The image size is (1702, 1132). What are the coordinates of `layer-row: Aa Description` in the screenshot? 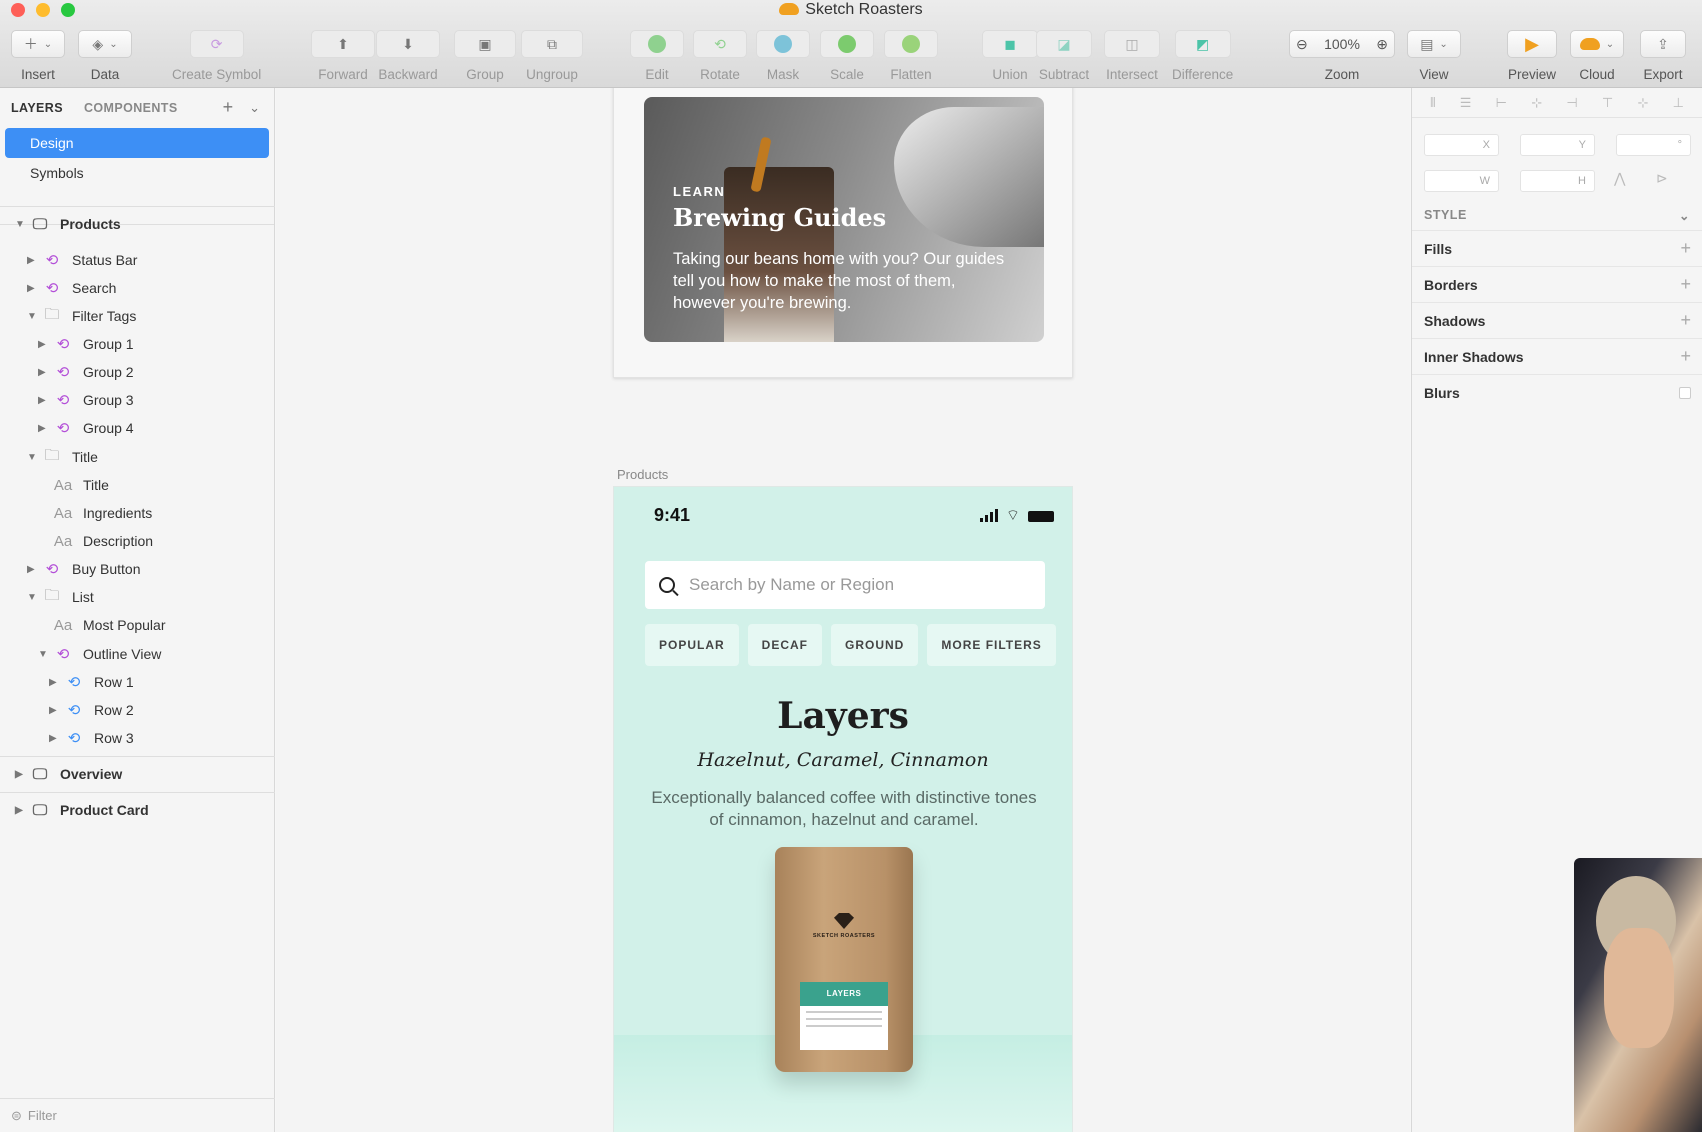 It's located at (95, 541).